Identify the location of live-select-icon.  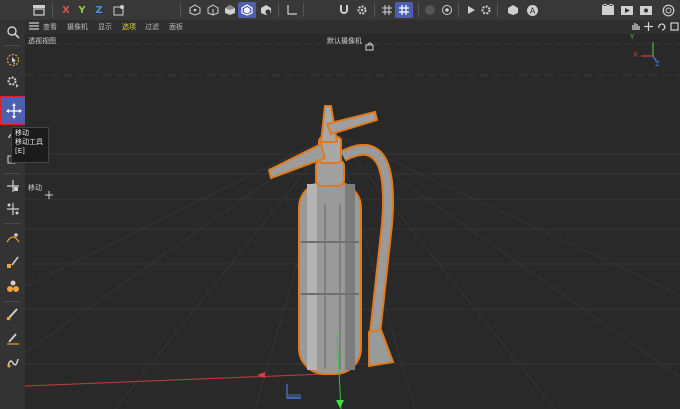
(12, 60).